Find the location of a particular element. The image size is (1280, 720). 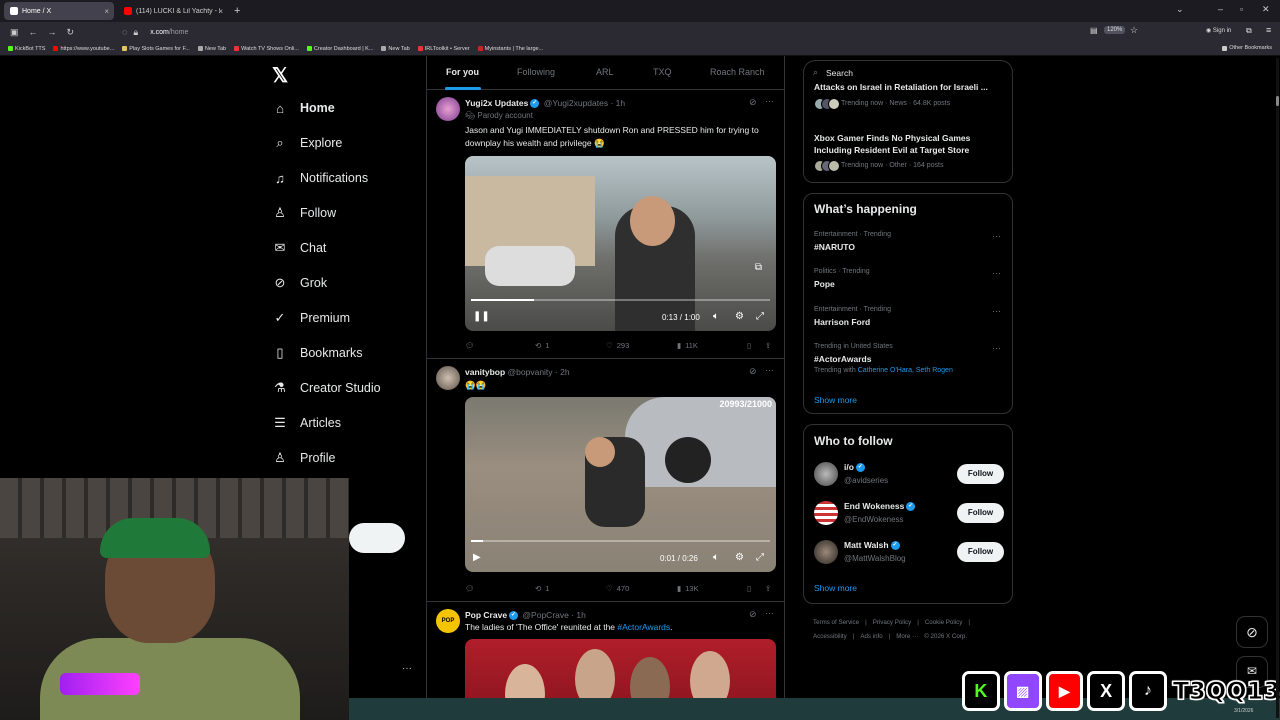

sidebar-item-chat: ✉ Chat is located at coordinates (299, 248).